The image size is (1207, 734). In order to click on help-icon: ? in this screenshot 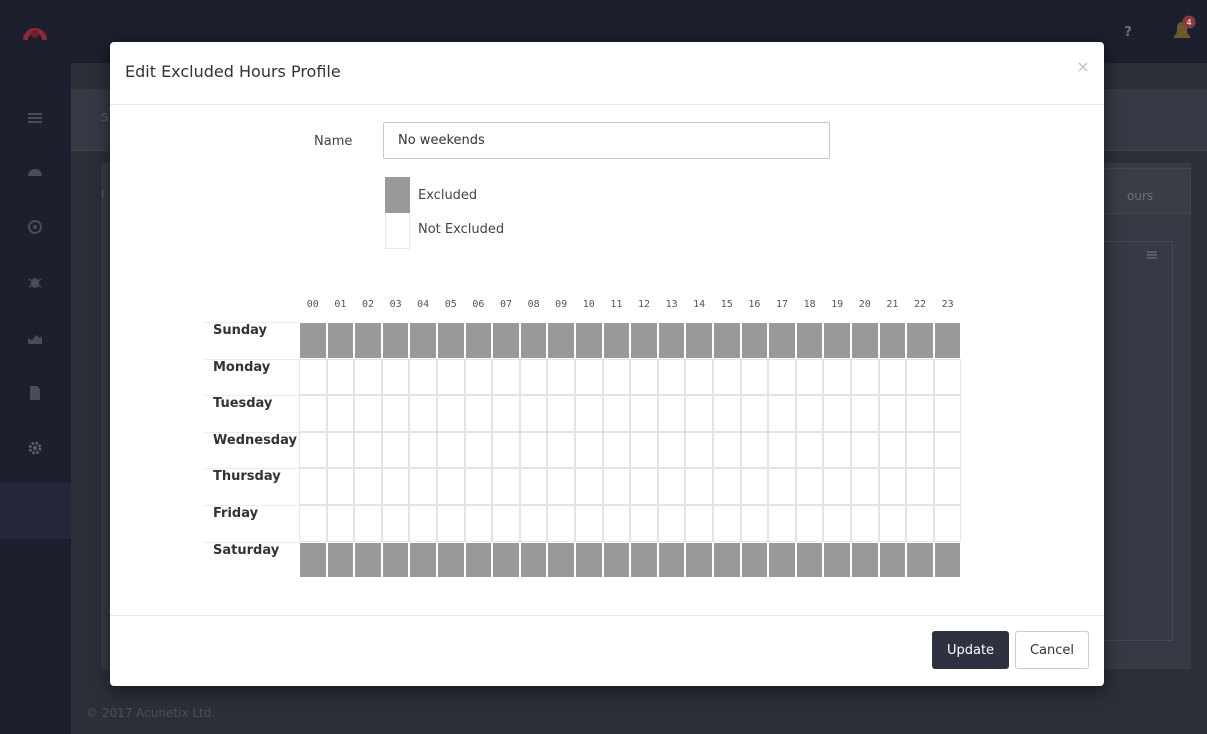, I will do `click(1128, 33)`.